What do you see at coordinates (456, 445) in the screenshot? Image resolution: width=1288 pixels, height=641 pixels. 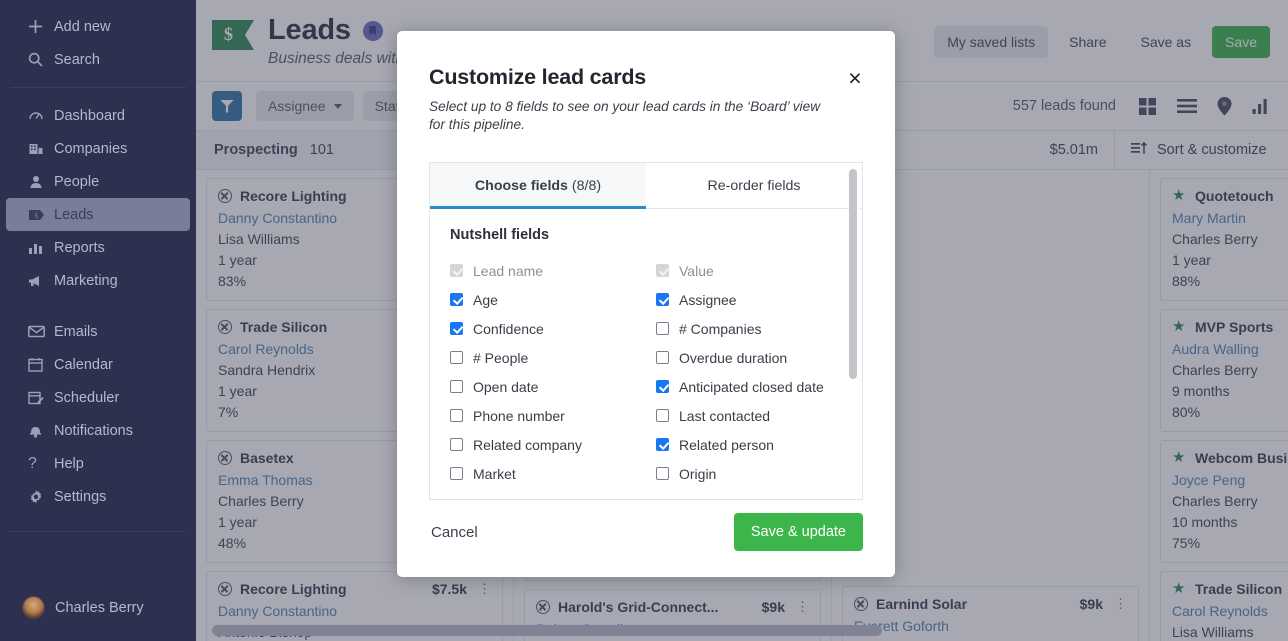 I see `checkbox-related-company` at bounding box center [456, 445].